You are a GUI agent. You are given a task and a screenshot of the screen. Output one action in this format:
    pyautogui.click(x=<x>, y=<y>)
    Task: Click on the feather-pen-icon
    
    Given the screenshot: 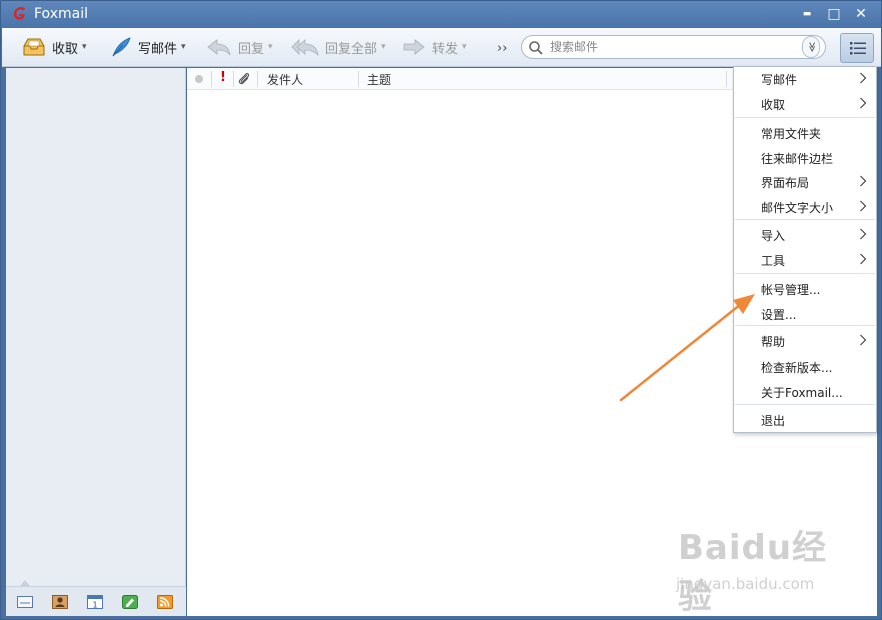 What is the action you would take?
    pyautogui.click(x=121, y=47)
    